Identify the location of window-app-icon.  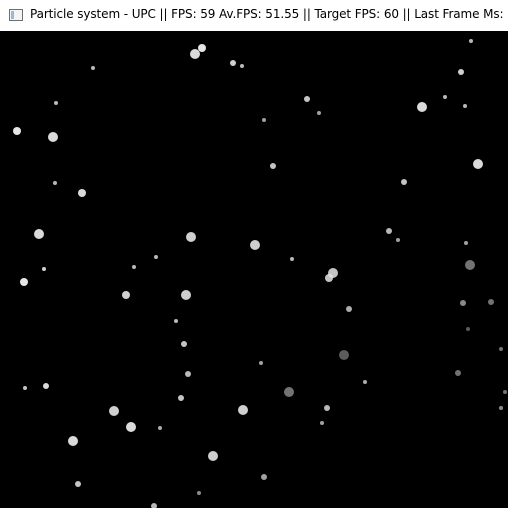
(16, 15).